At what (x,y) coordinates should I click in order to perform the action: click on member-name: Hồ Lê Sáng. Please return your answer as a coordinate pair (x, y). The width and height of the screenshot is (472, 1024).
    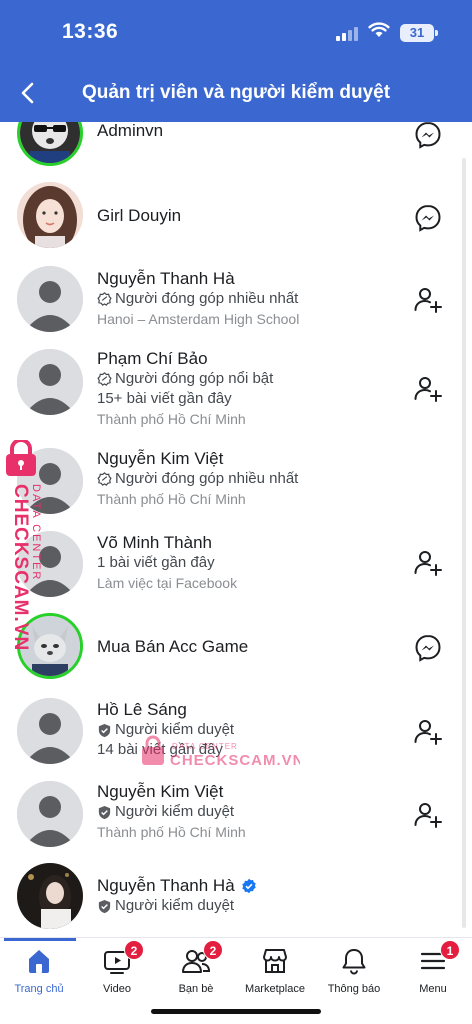
    Looking at the image, I should click on (252, 709).